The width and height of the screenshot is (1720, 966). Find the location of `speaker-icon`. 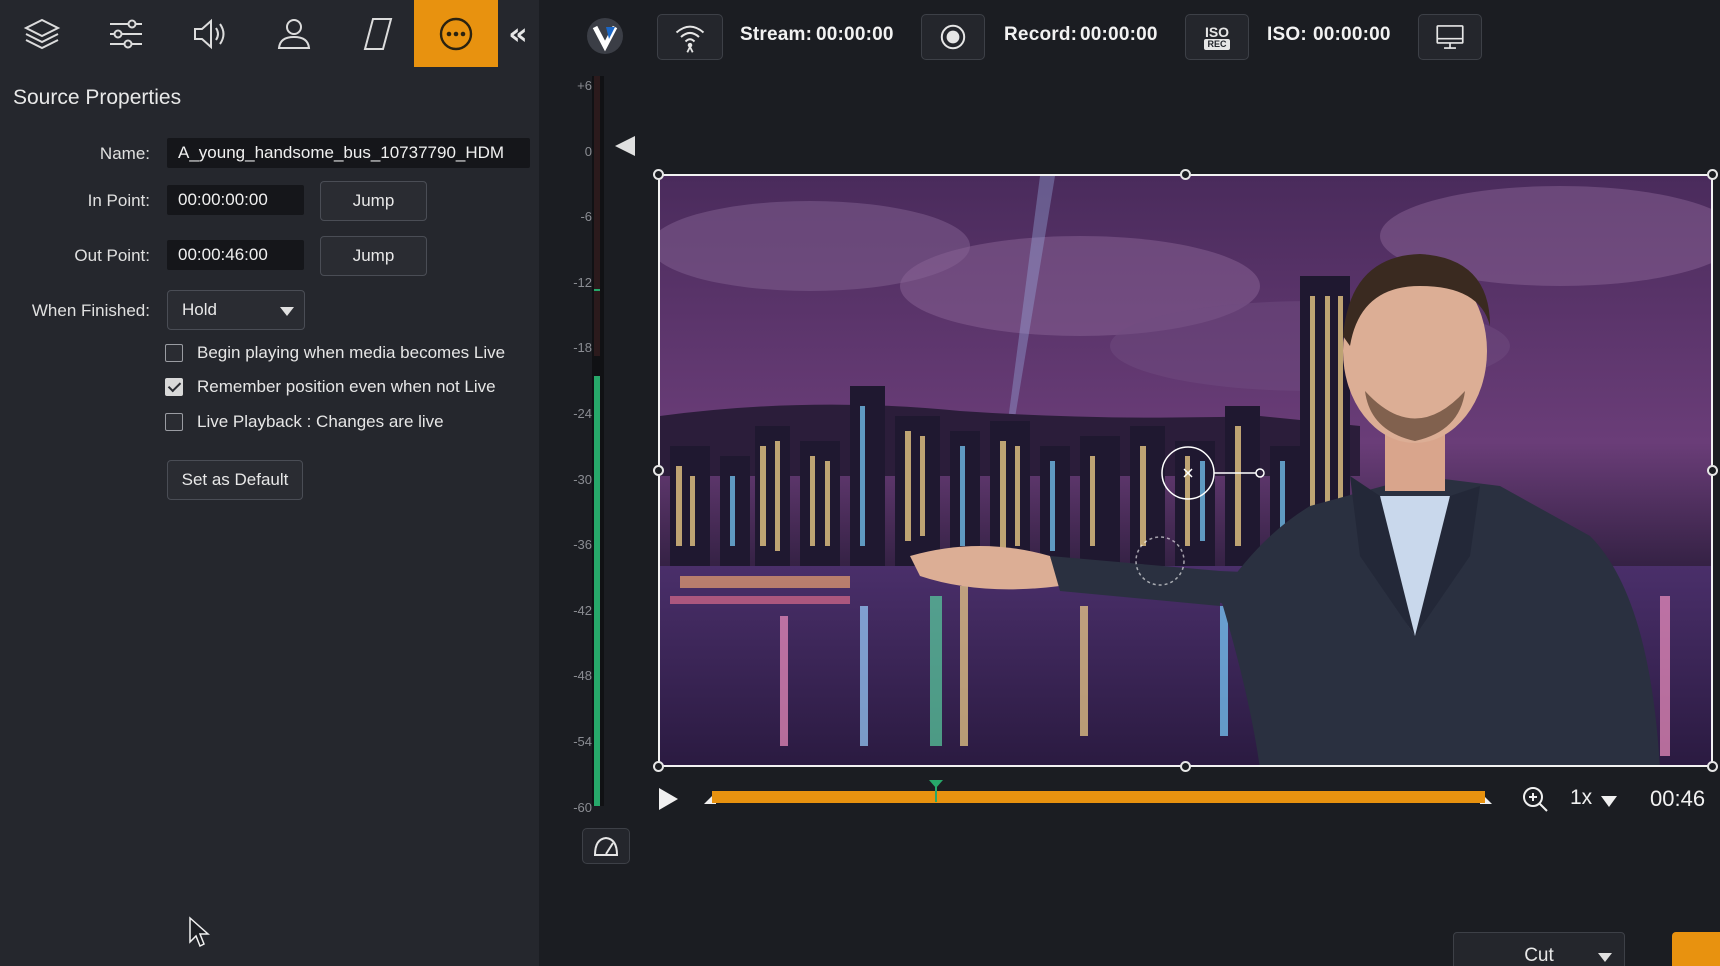

speaker-icon is located at coordinates (209, 33).